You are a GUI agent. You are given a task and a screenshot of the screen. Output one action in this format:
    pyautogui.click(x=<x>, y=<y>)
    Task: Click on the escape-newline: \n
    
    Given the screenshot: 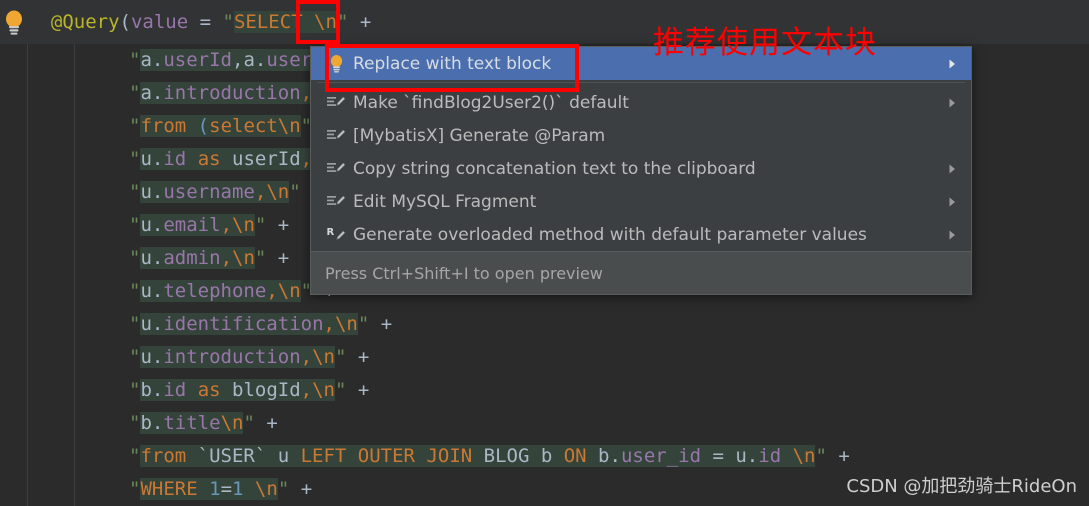 What is the action you would take?
    pyautogui.click(x=325, y=22)
    